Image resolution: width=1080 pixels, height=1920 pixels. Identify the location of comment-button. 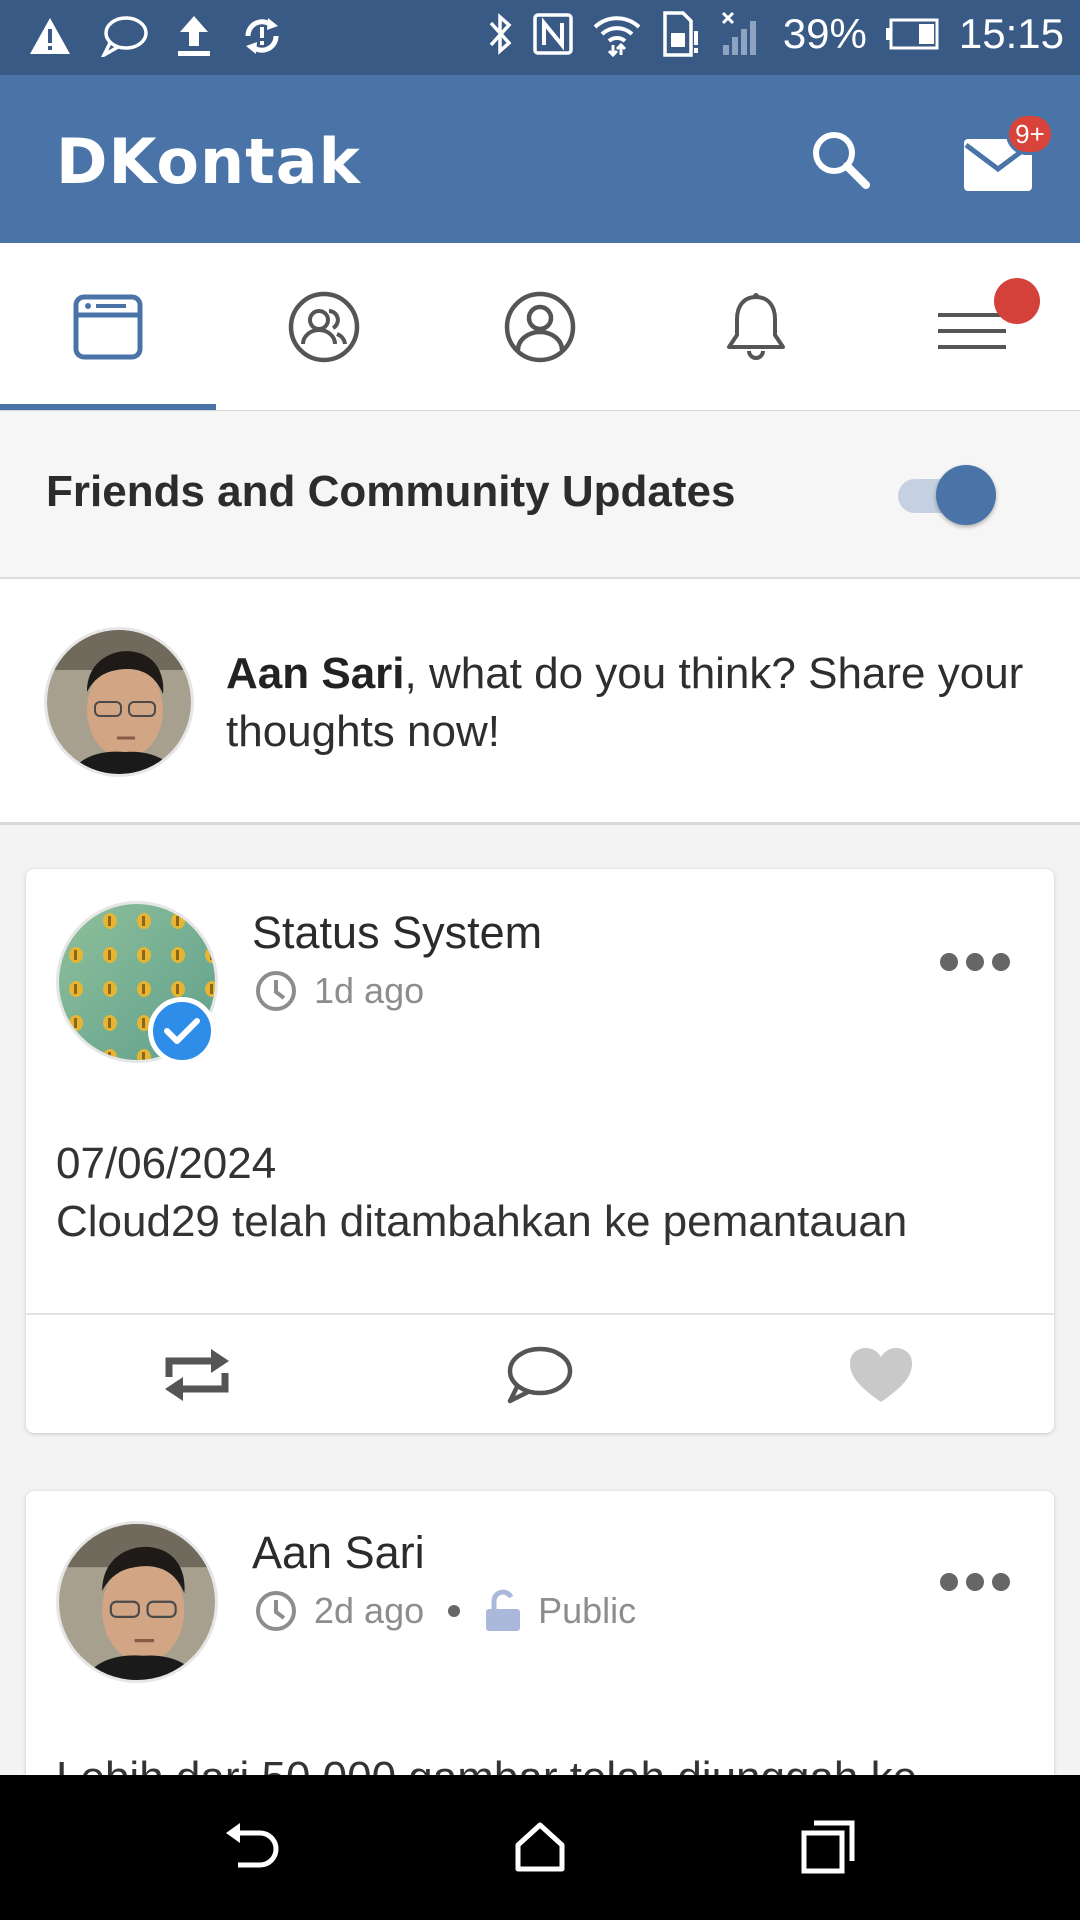
(539, 1375).